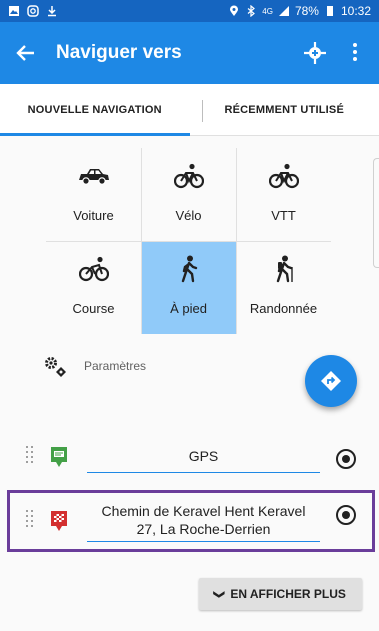  What do you see at coordinates (203, 529) in the screenshot?
I see `destination-line-2: 27, La Roche-Derrien` at bounding box center [203, 529].